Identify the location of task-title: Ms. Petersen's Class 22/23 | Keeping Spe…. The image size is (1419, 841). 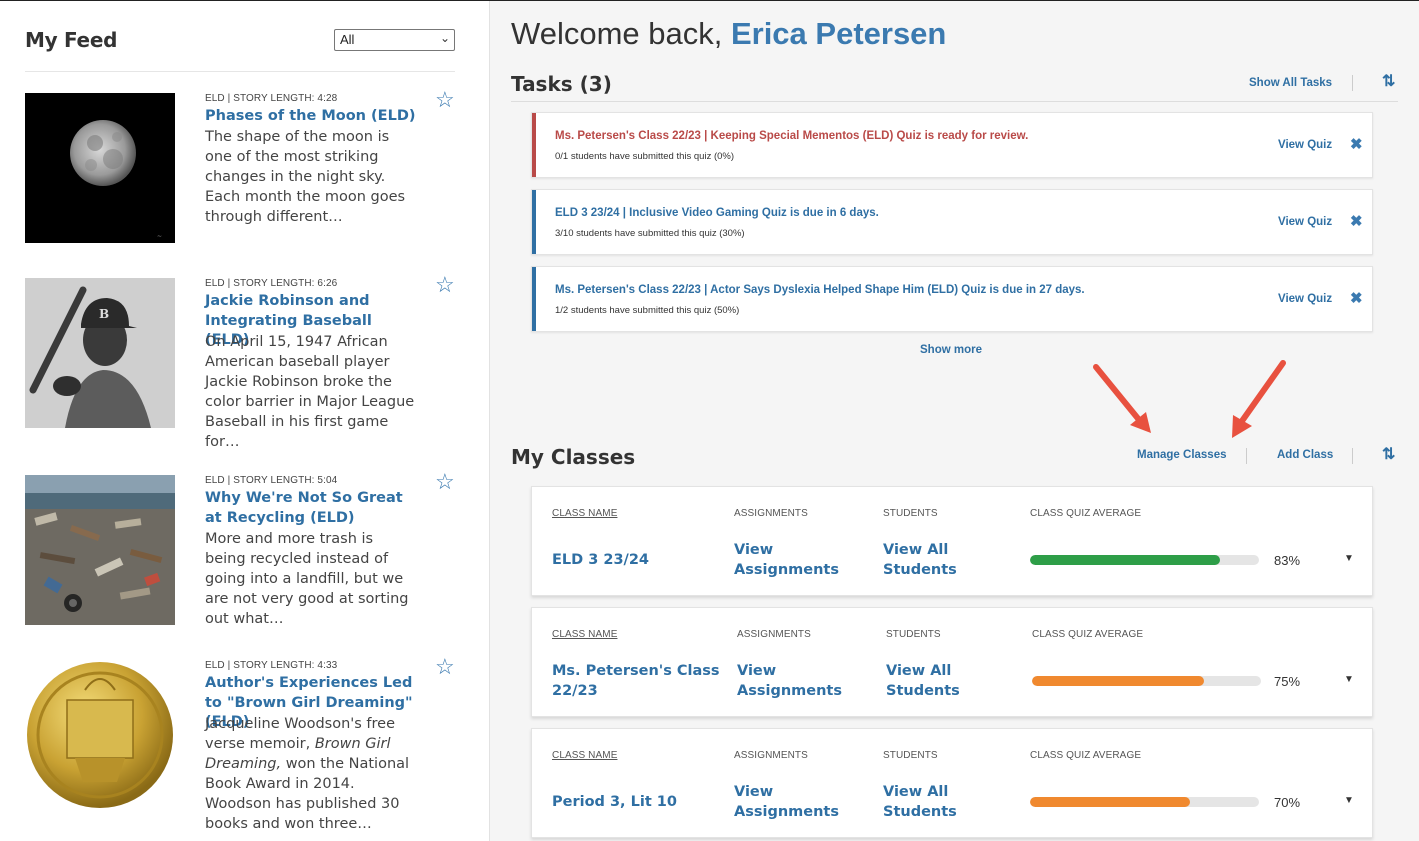
(792, 136).